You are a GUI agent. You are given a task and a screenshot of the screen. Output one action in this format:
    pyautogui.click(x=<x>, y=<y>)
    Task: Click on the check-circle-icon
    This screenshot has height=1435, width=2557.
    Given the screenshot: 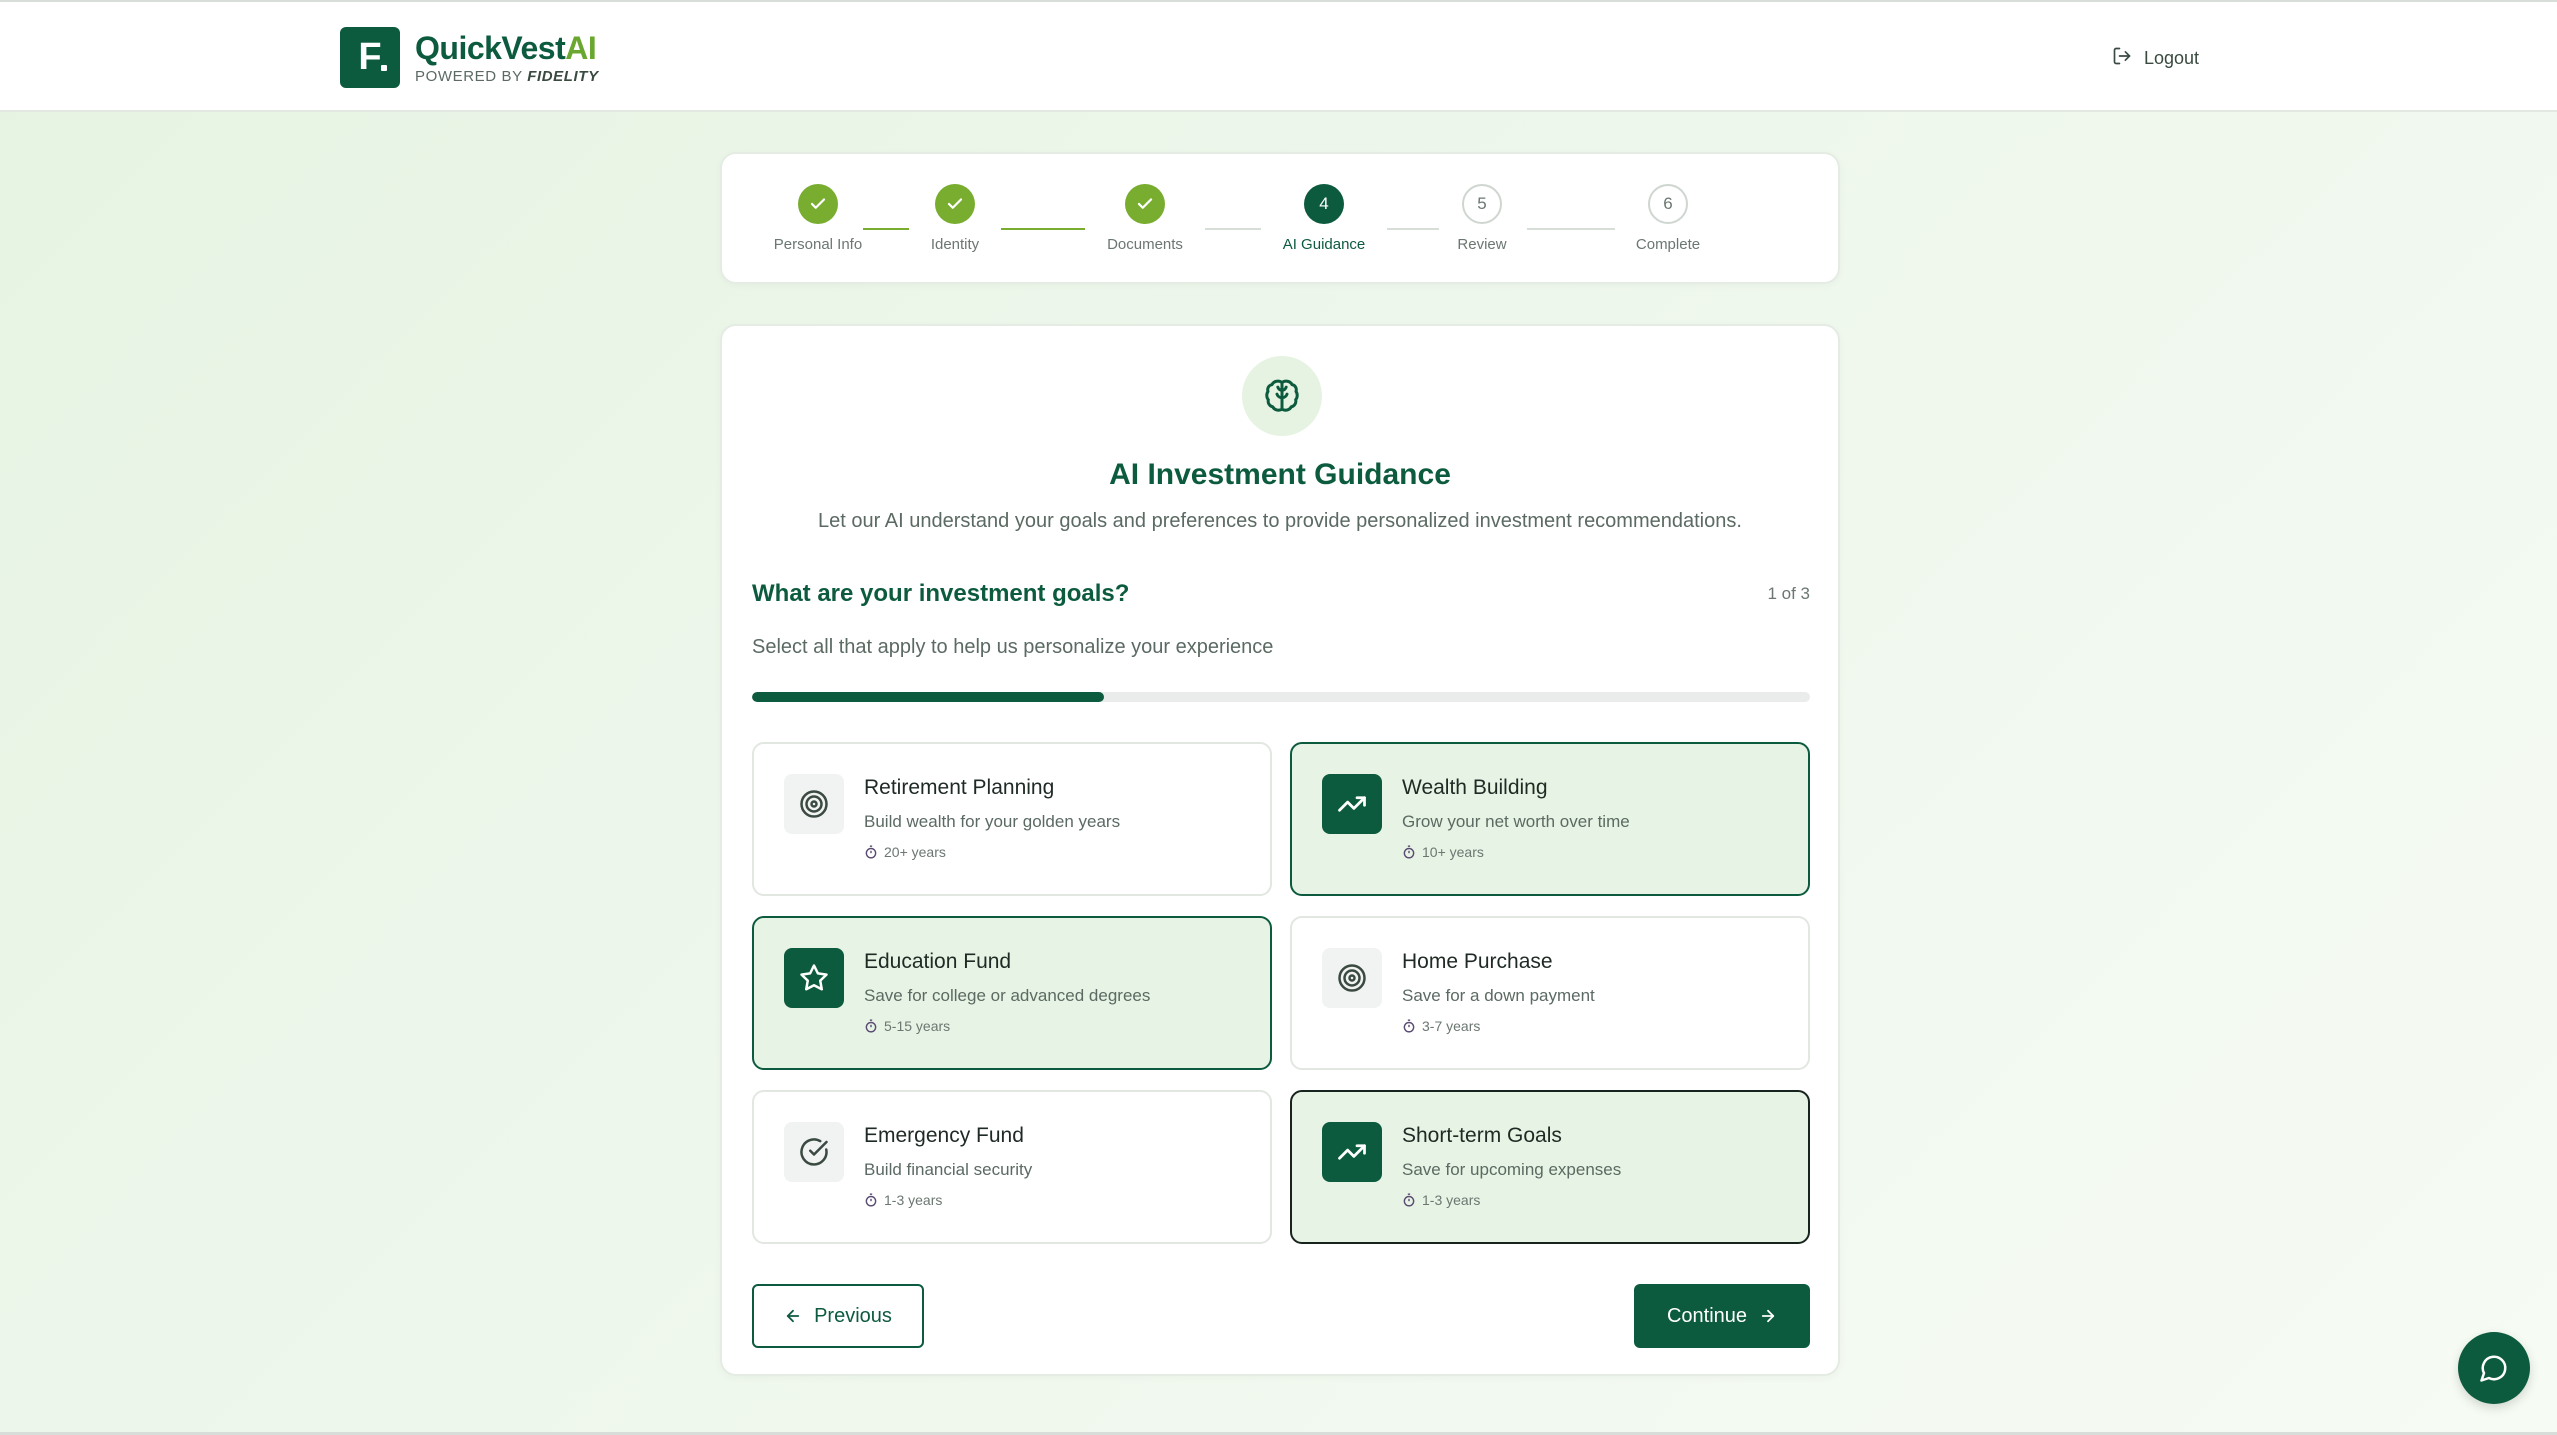 What is the action you would take?
    pyautogui.click(x=814, y=1152)
    